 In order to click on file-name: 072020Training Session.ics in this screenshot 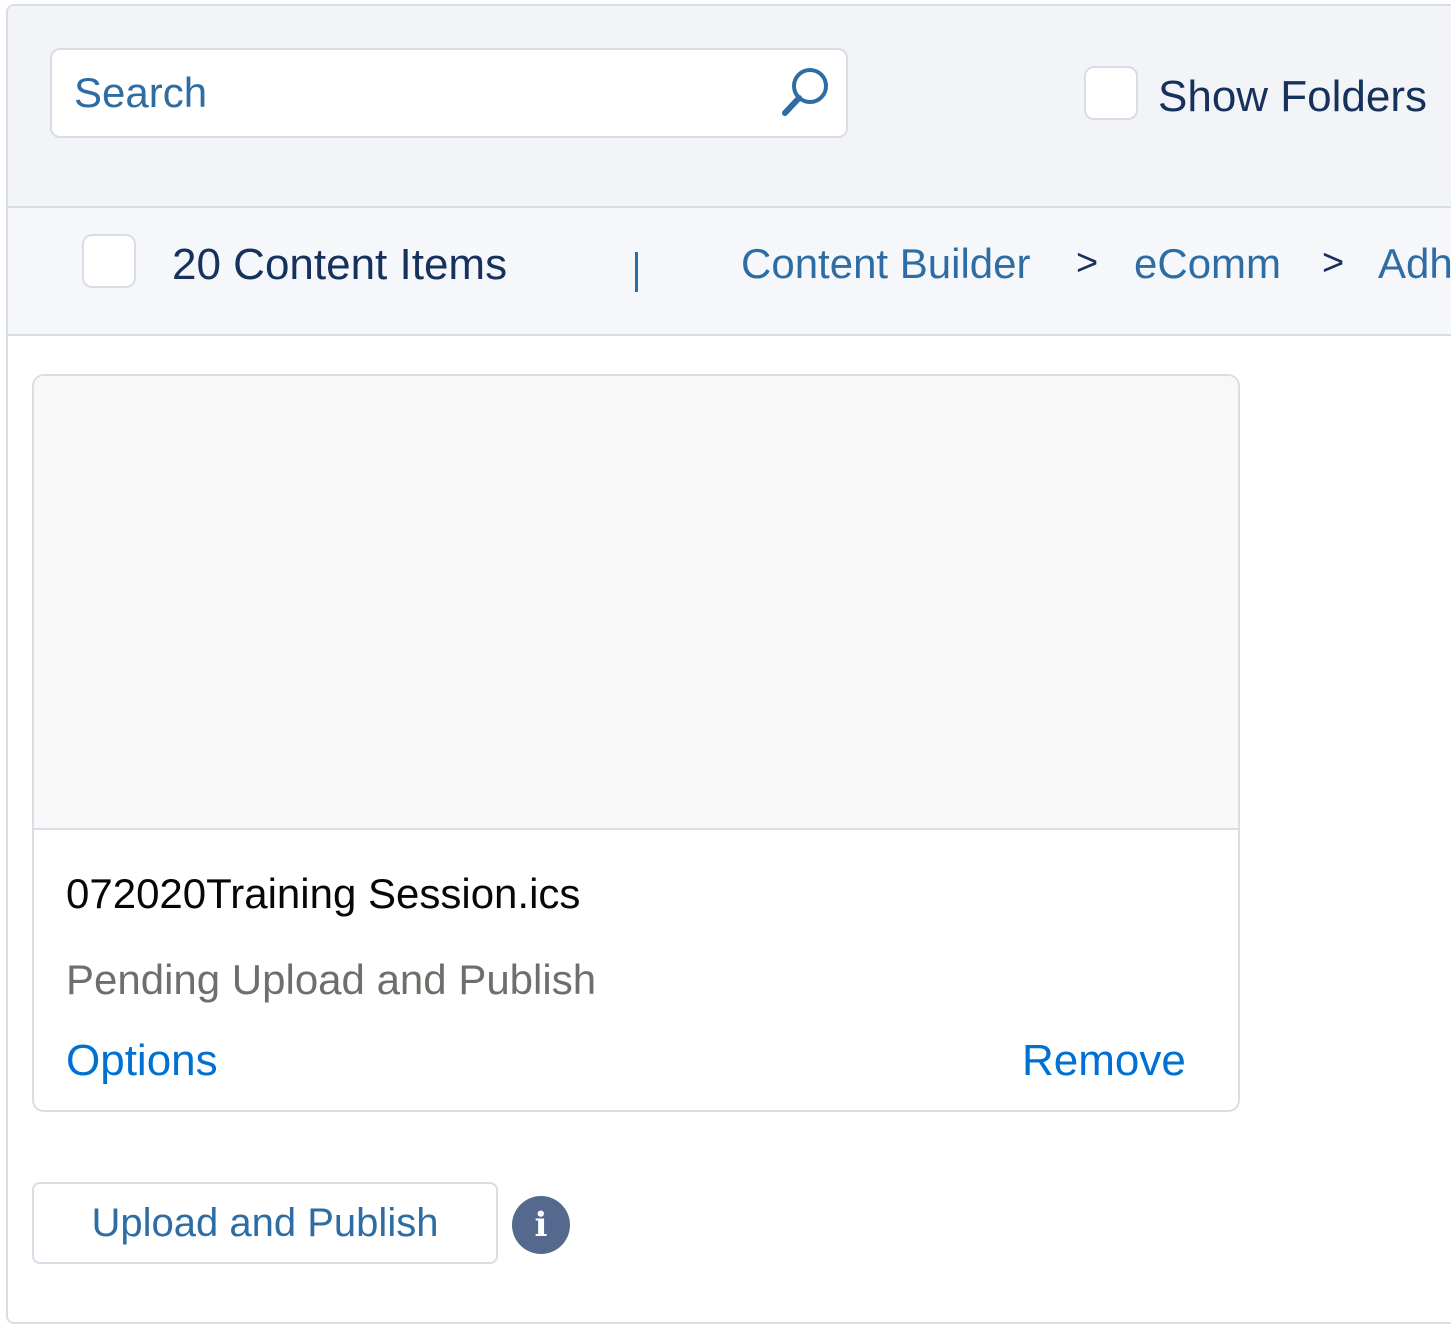, I will do `click(323, 893)`.